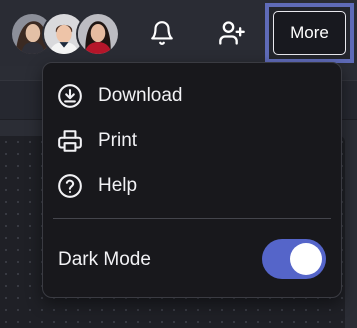 The image size is (357, 328). I want to click on help-icon, so click(70, 186).